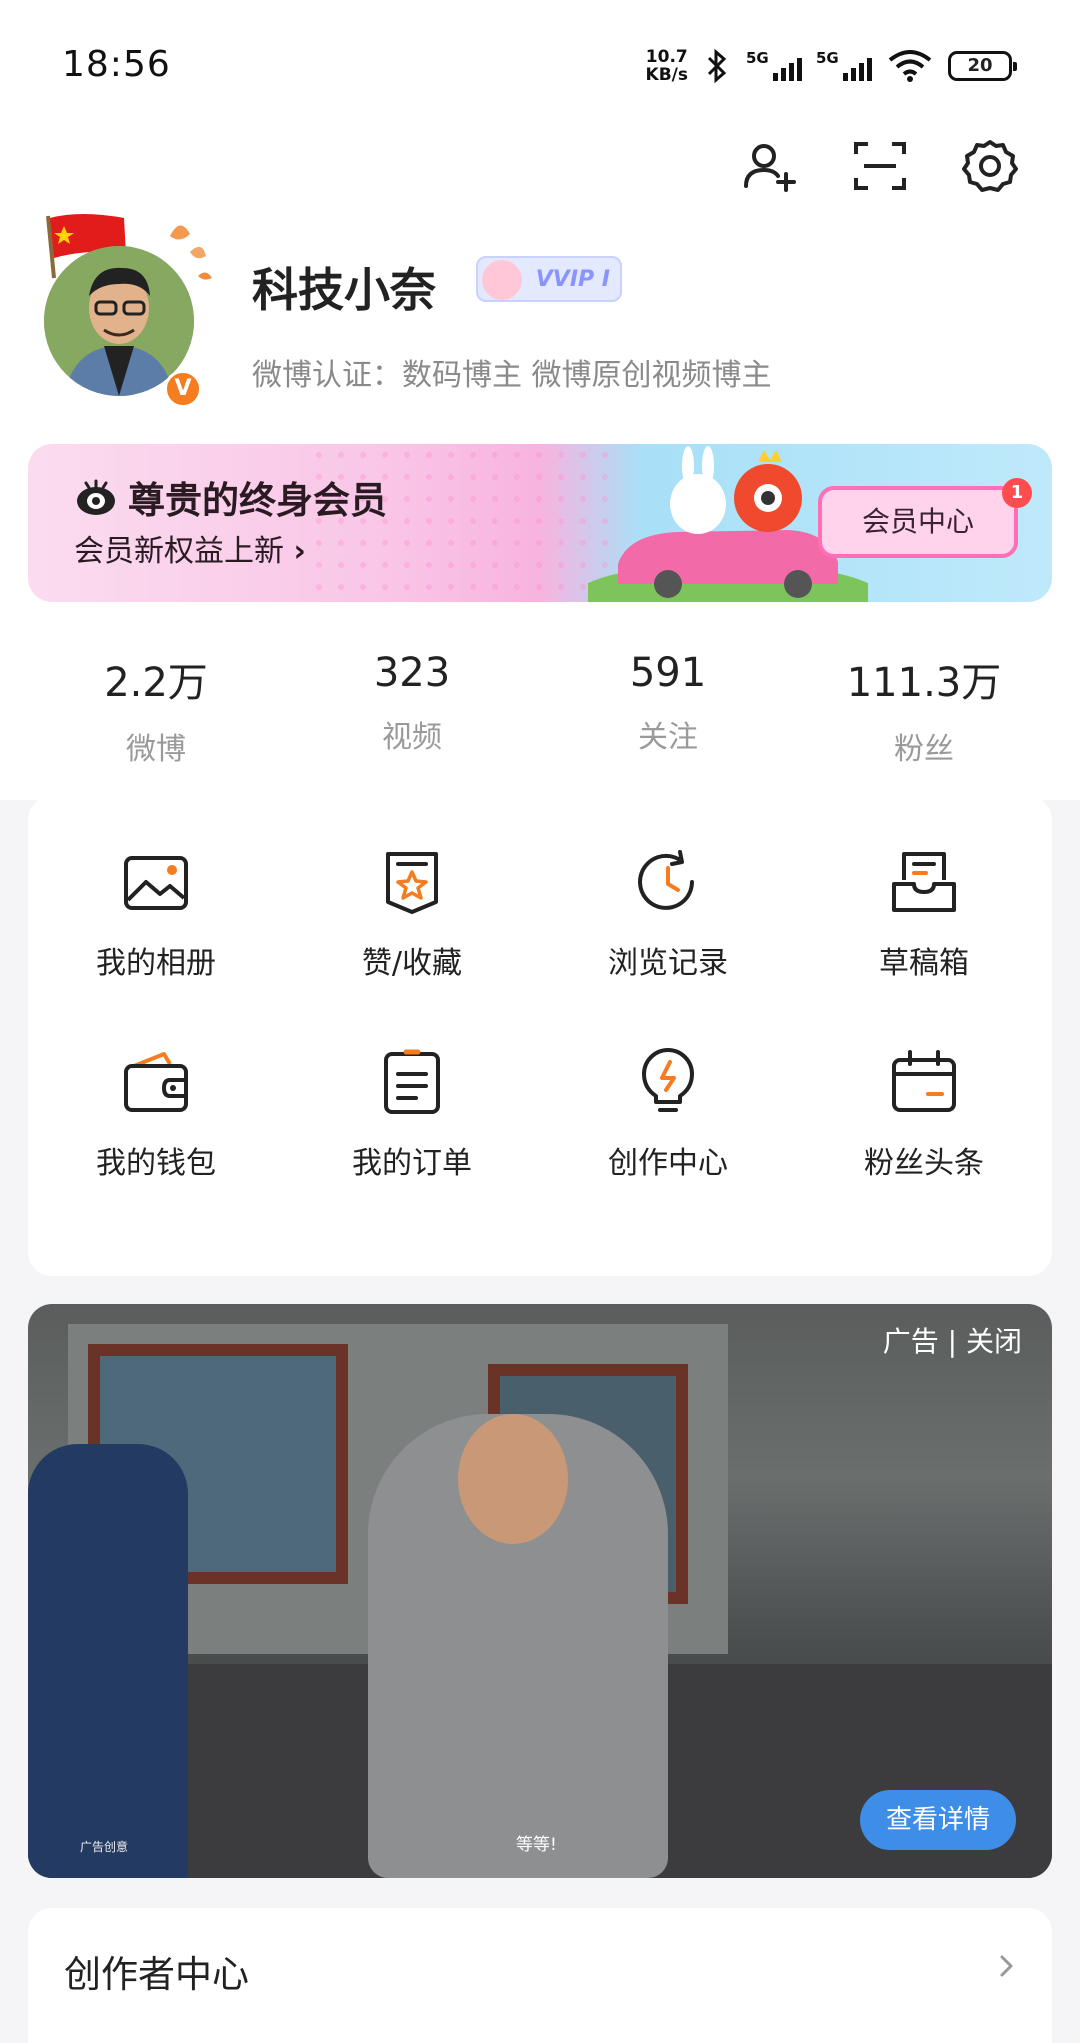 The height and width of the screenshot is (2043, 1080). Describe the element at coordinates (668, 737) in the screenshot. I see `stat-label: 关注` at that location.